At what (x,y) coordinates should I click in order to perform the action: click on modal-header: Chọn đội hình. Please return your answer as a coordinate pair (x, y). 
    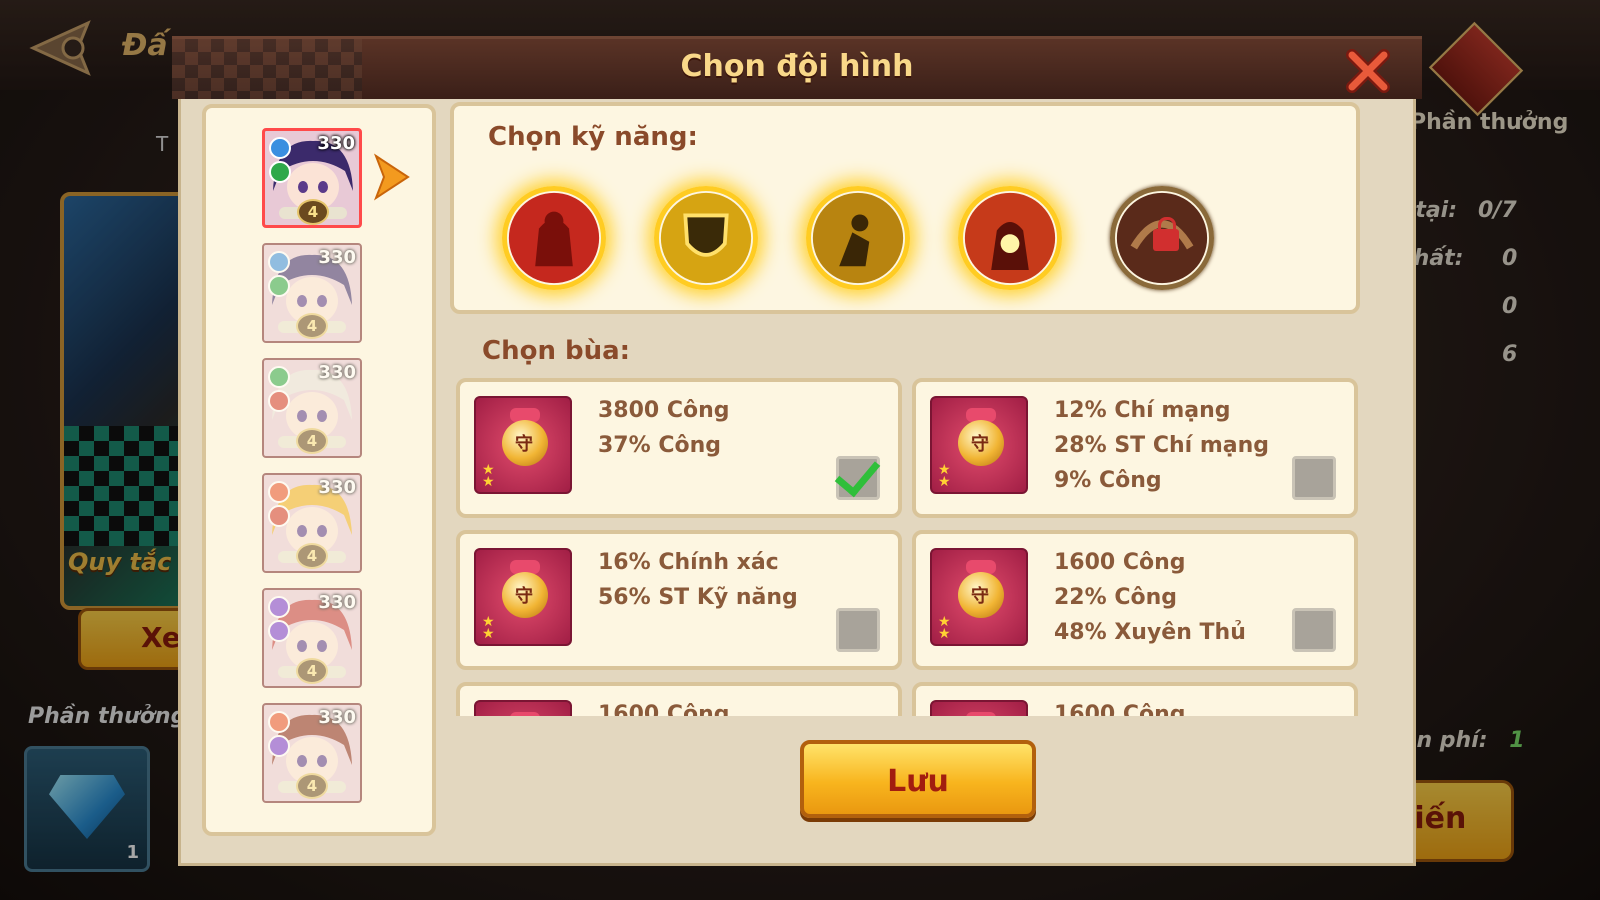
    Looking at the image, I should click on (797, 67).